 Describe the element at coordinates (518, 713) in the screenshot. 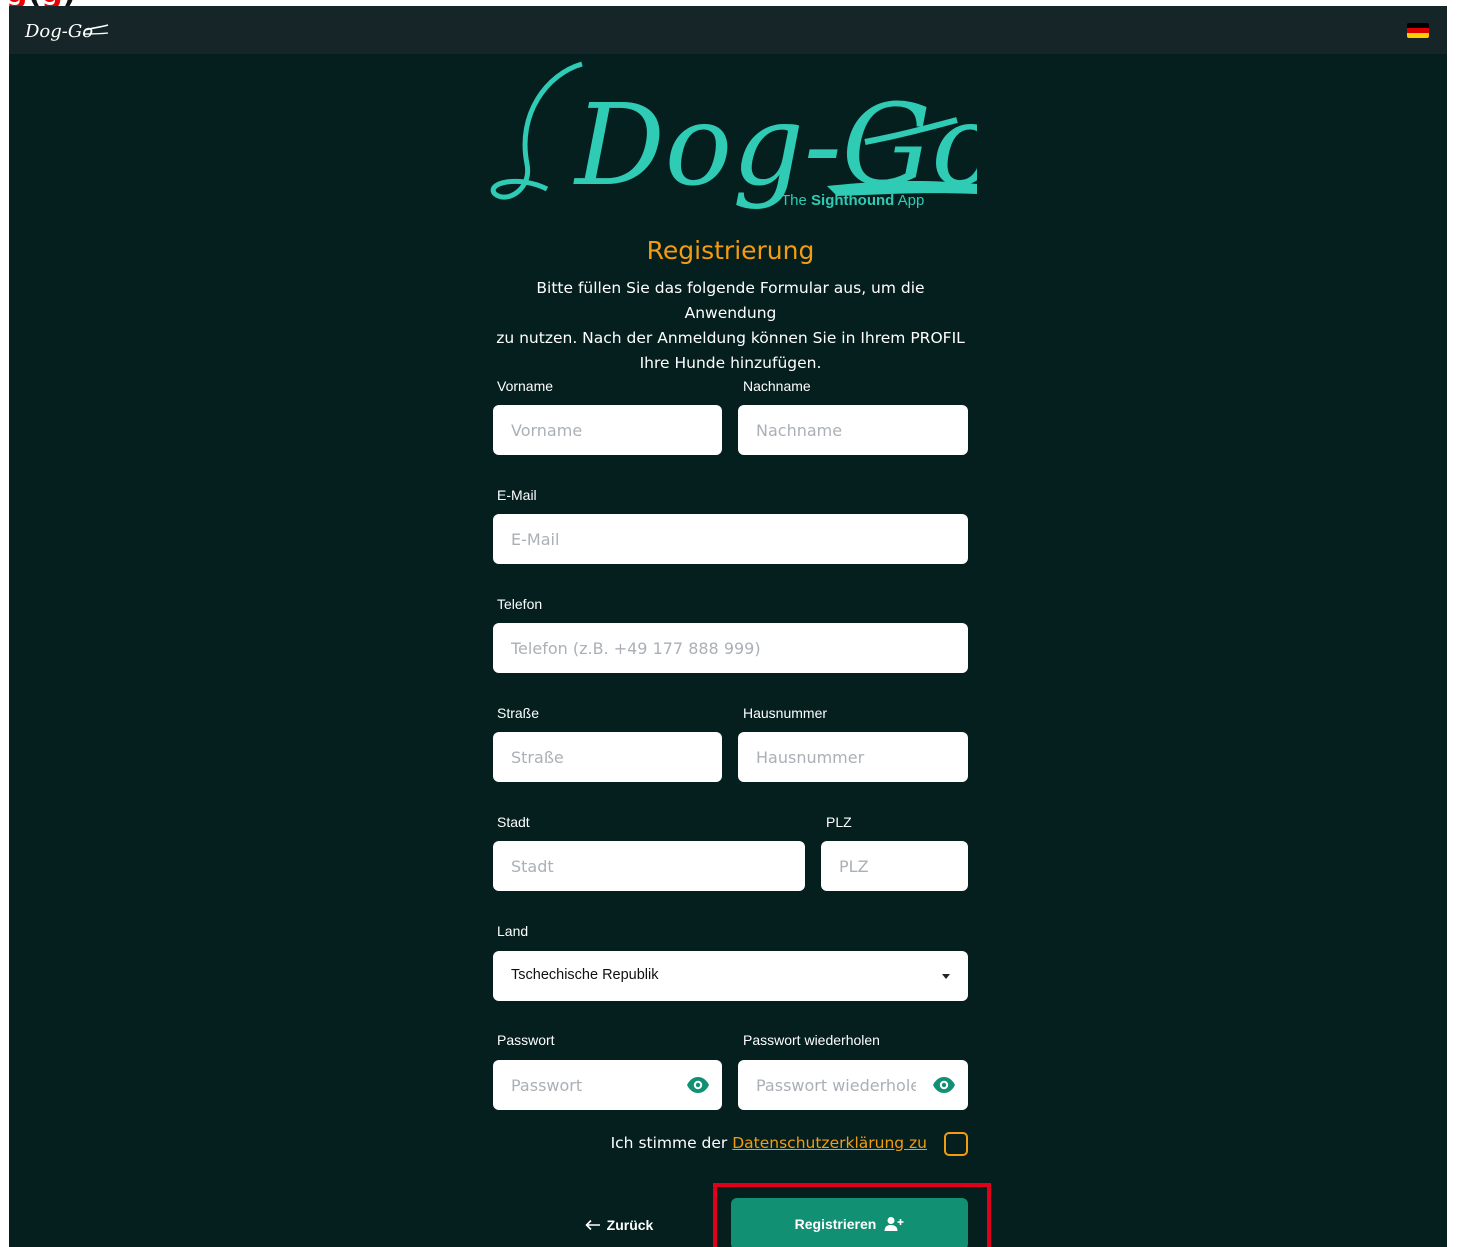

I see `street-label: Straße` at that location.